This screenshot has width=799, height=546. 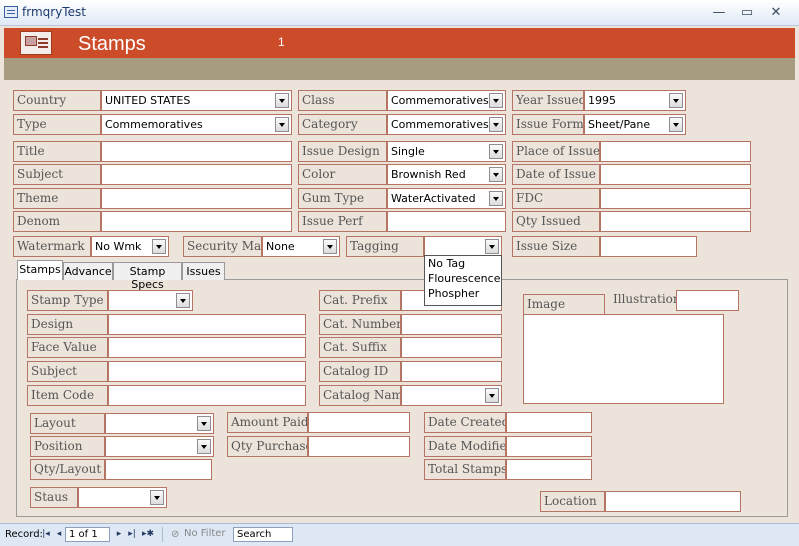 What do you see at coordinates (150, 300) in the screenshot?
I see `stamp-type-combo` at bounding box center [150, 300].